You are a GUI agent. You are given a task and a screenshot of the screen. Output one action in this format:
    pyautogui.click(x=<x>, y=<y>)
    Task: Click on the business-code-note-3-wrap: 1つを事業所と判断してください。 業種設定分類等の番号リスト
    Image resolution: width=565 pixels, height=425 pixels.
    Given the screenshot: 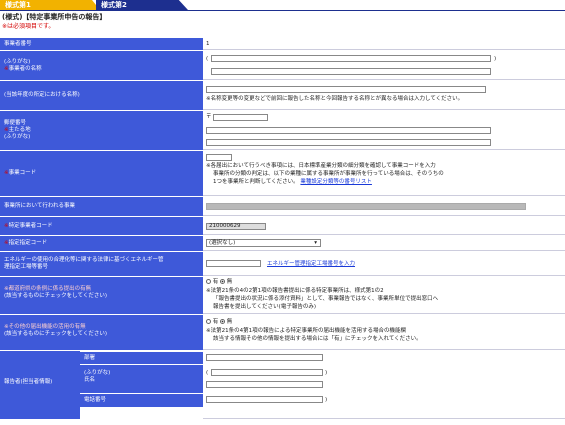 What is the action you would take?
    pyautogui.click(x=292, y=182)
    